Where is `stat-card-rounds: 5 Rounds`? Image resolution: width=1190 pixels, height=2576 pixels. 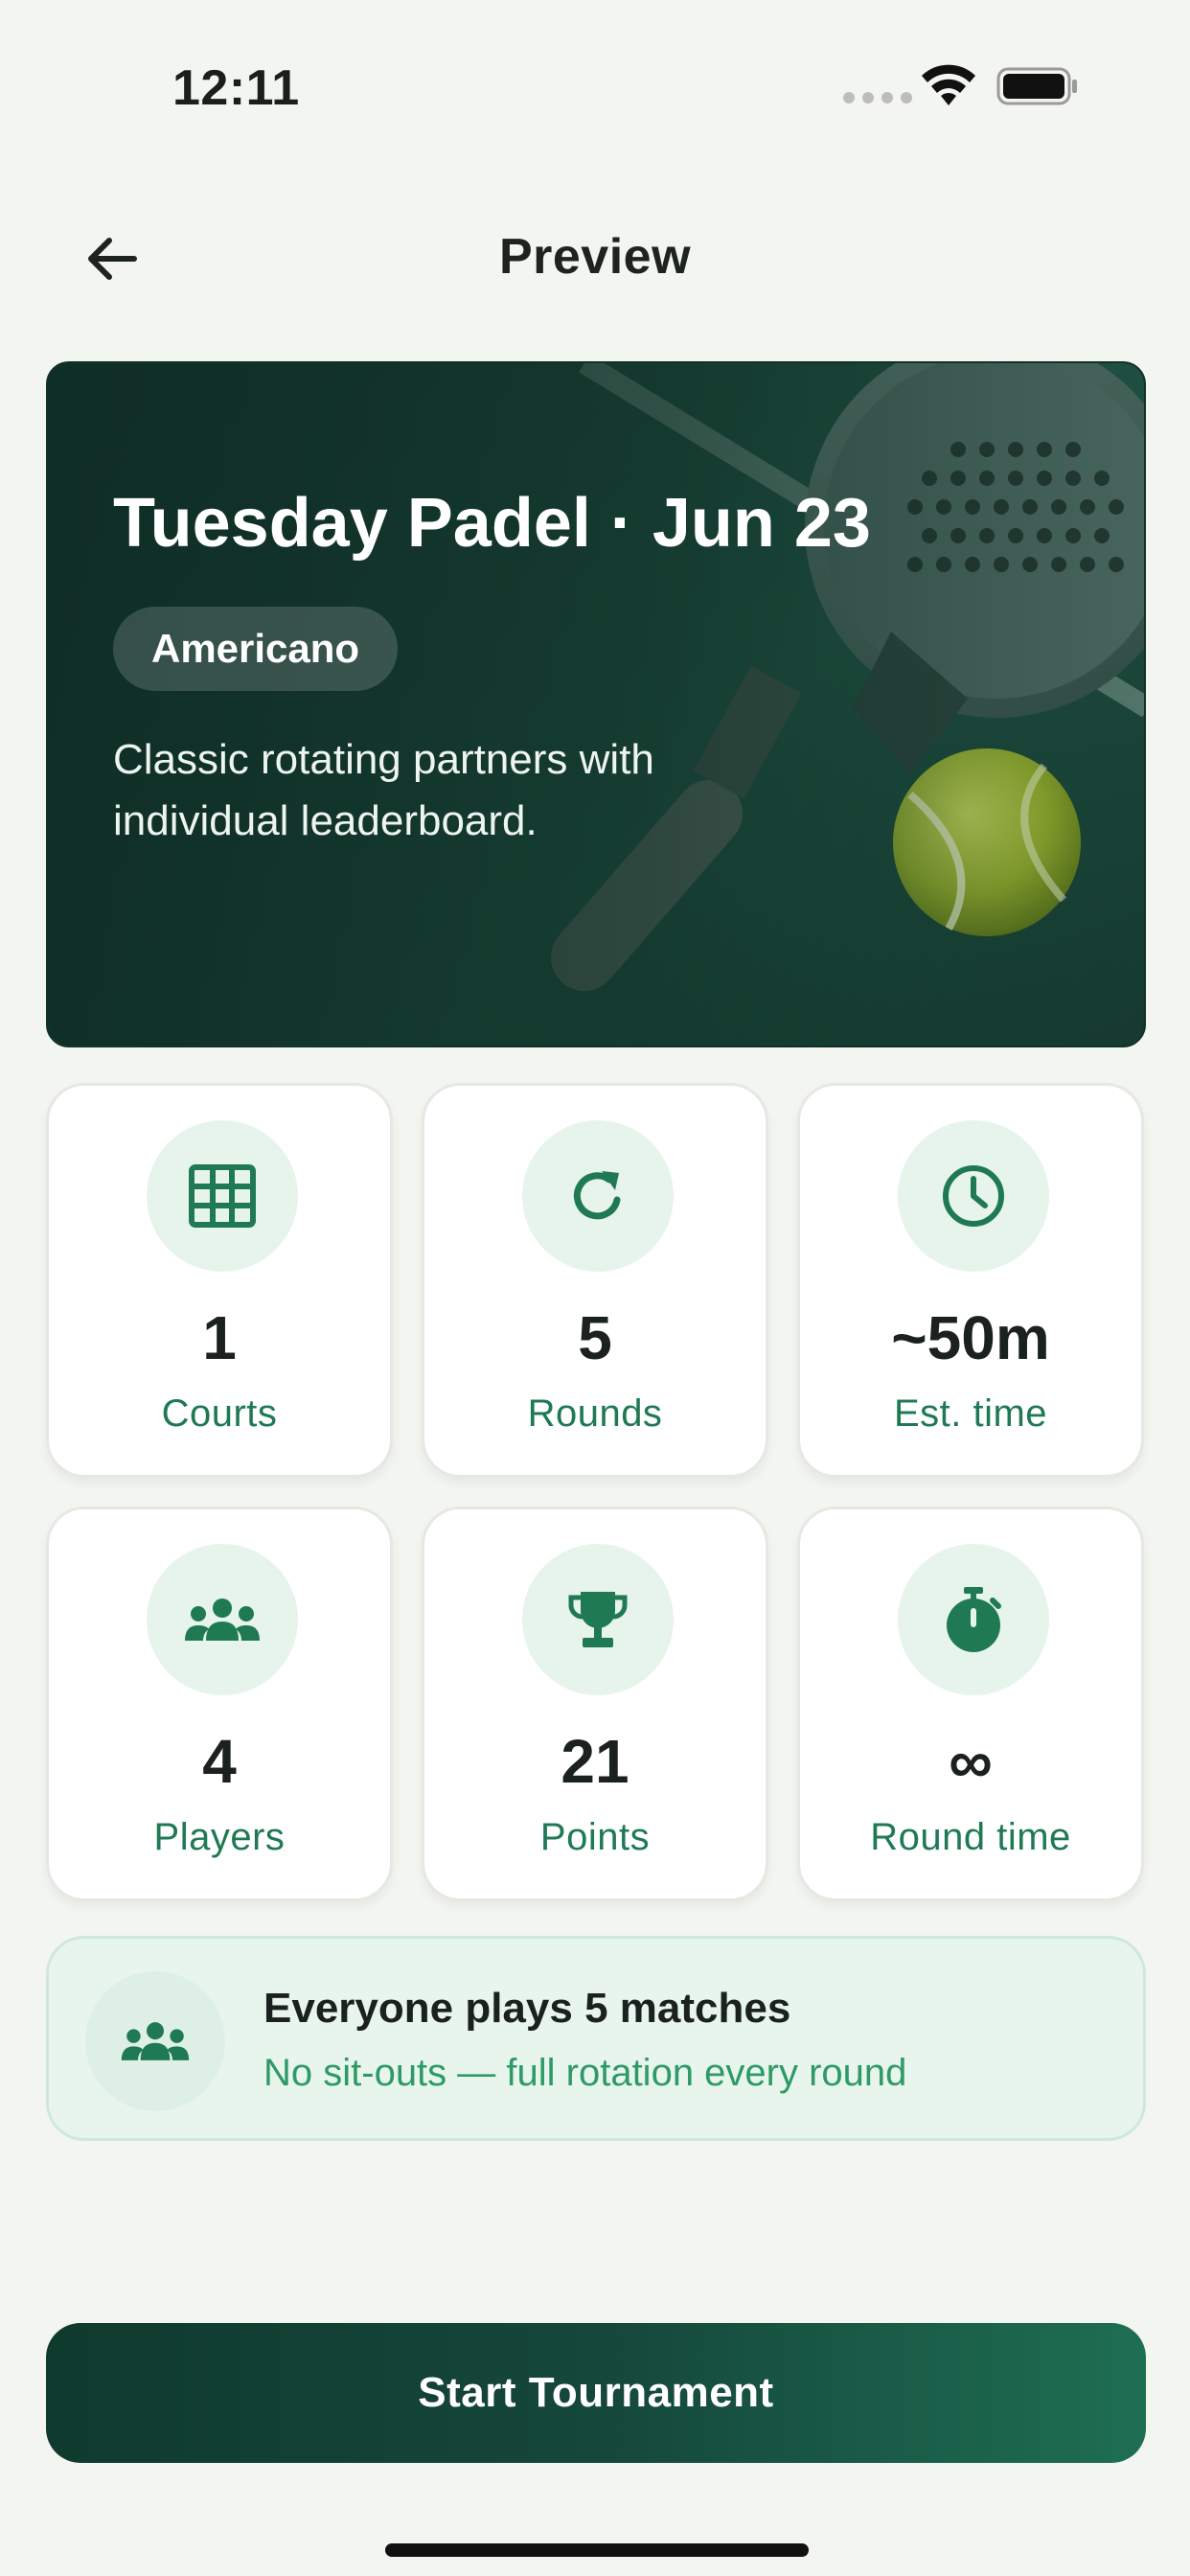 stat-card-rounds: 5 Rounds is located at coordinates (595, 1280).